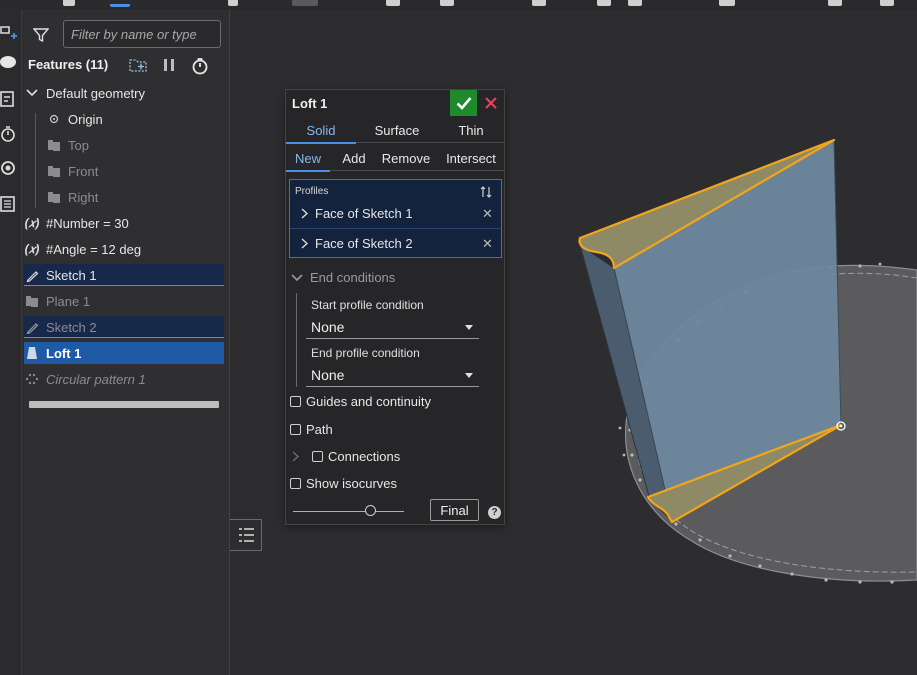 Image resolution: width=917 pixels, height=675 pixels. Describe the element at coordinates (85, 119) in the screenshot. I see `tree-item-label: Origin` at that location.